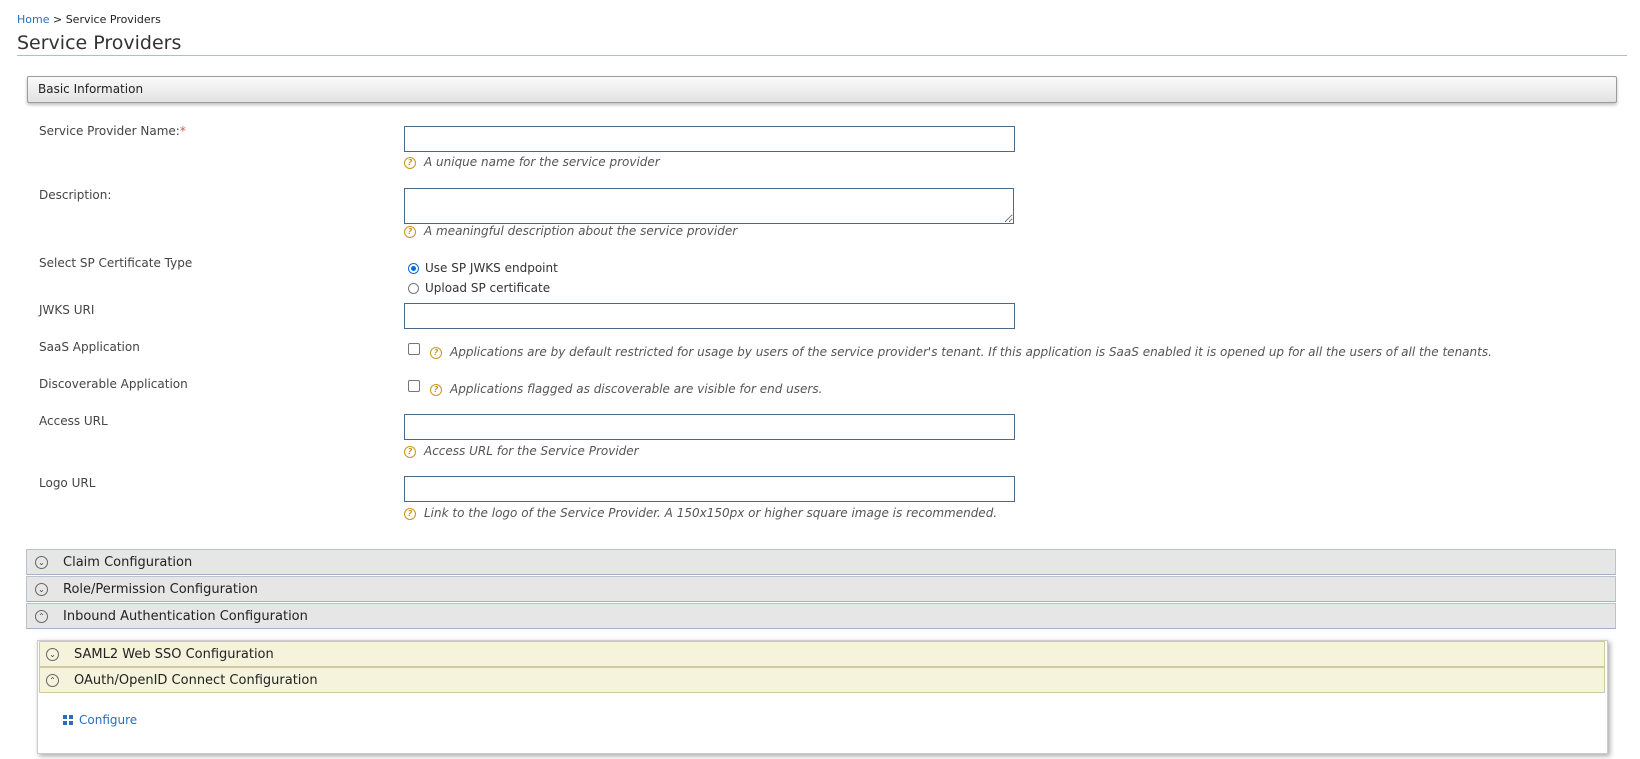  I want to click on saas-label: SaaS Application, so click(89, 347).